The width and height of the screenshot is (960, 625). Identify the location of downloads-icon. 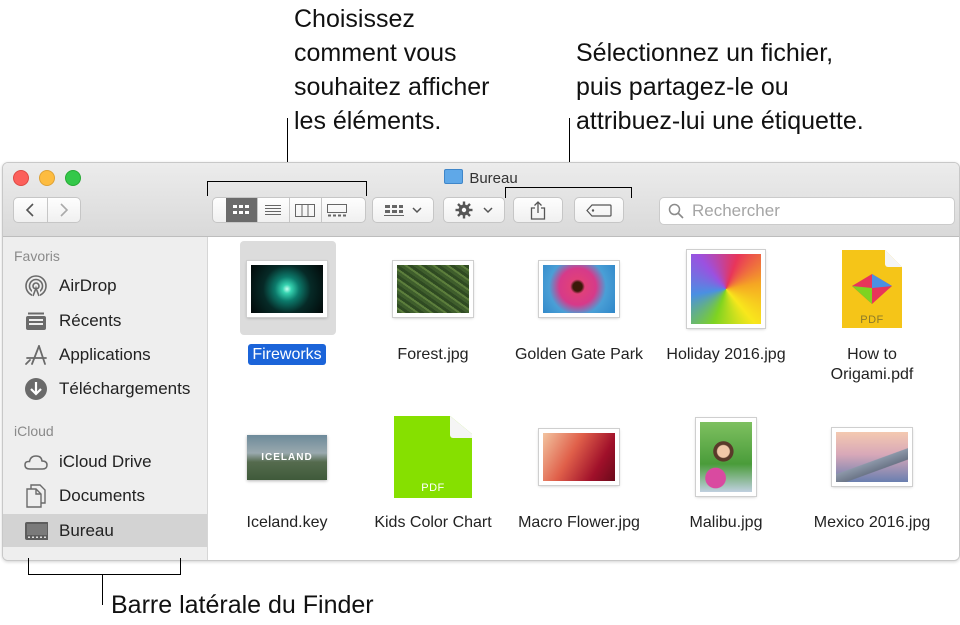
(36, 389).